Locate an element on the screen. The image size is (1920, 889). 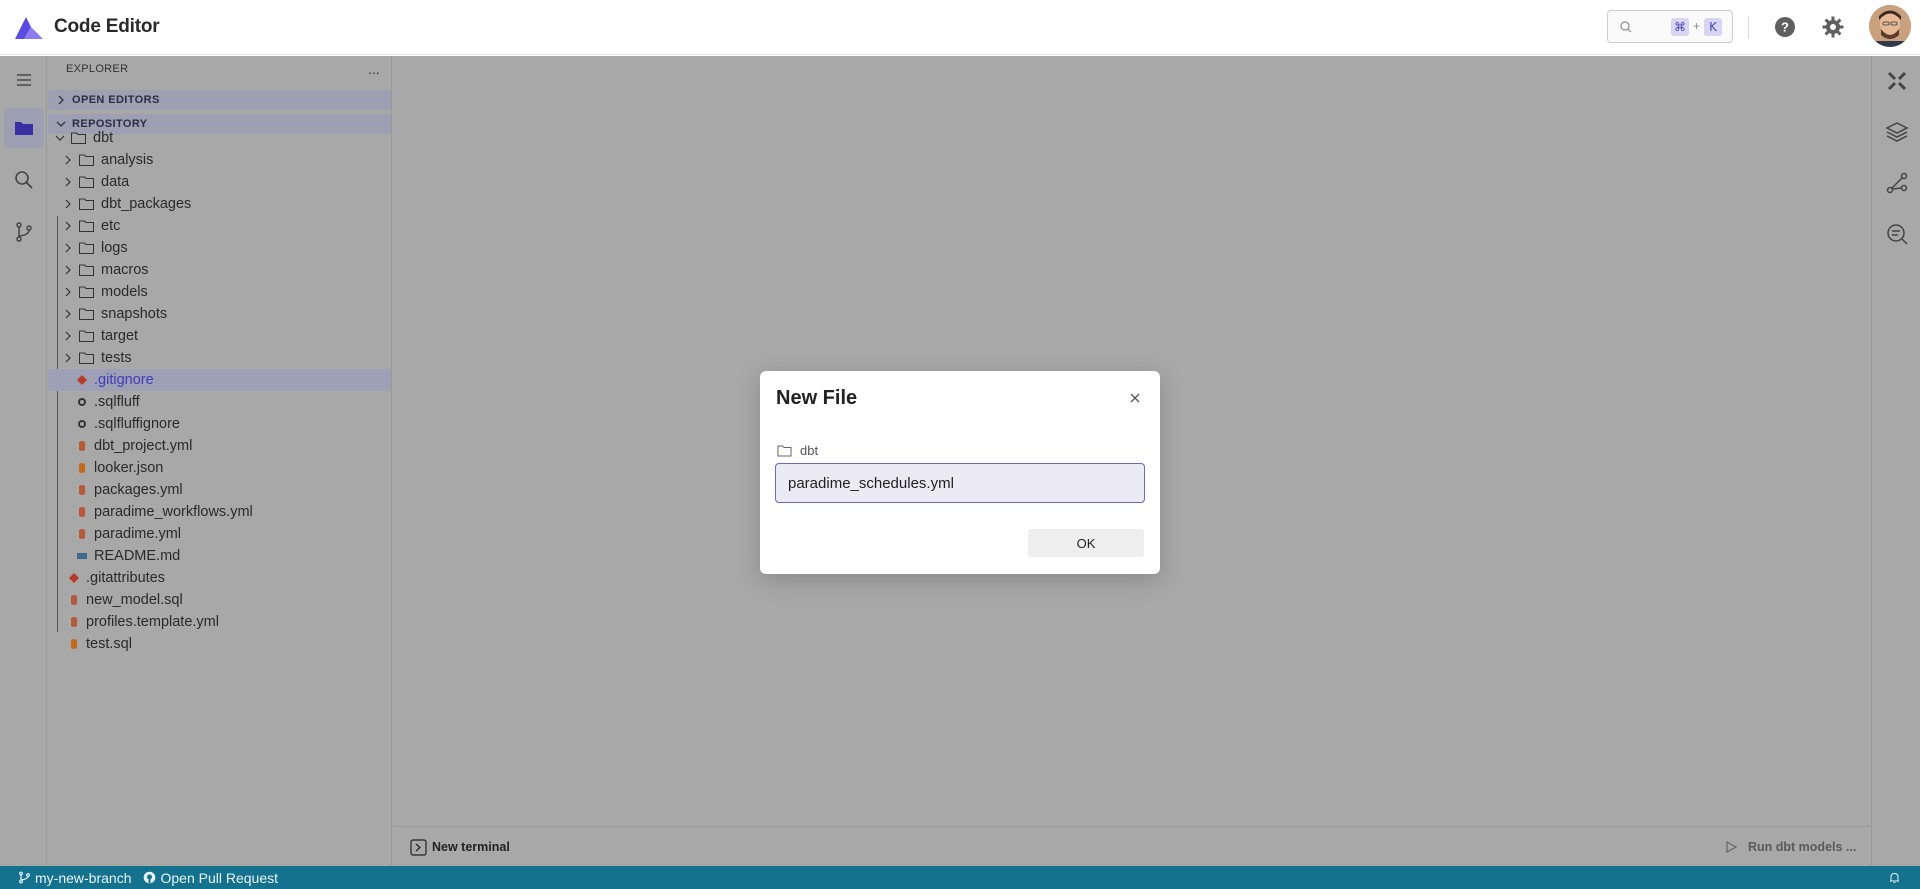
tree-item-label: target is located at coordinates (120, 336).